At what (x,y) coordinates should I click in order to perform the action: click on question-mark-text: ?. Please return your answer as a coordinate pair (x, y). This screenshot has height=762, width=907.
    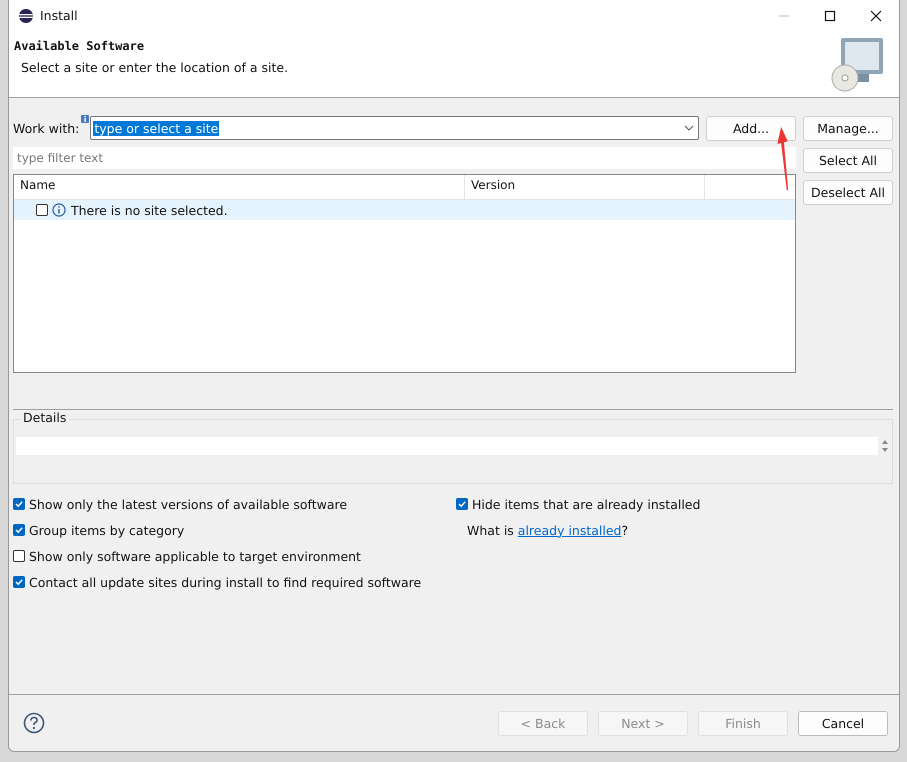
    Looking at the image, I should click on (625, 530).